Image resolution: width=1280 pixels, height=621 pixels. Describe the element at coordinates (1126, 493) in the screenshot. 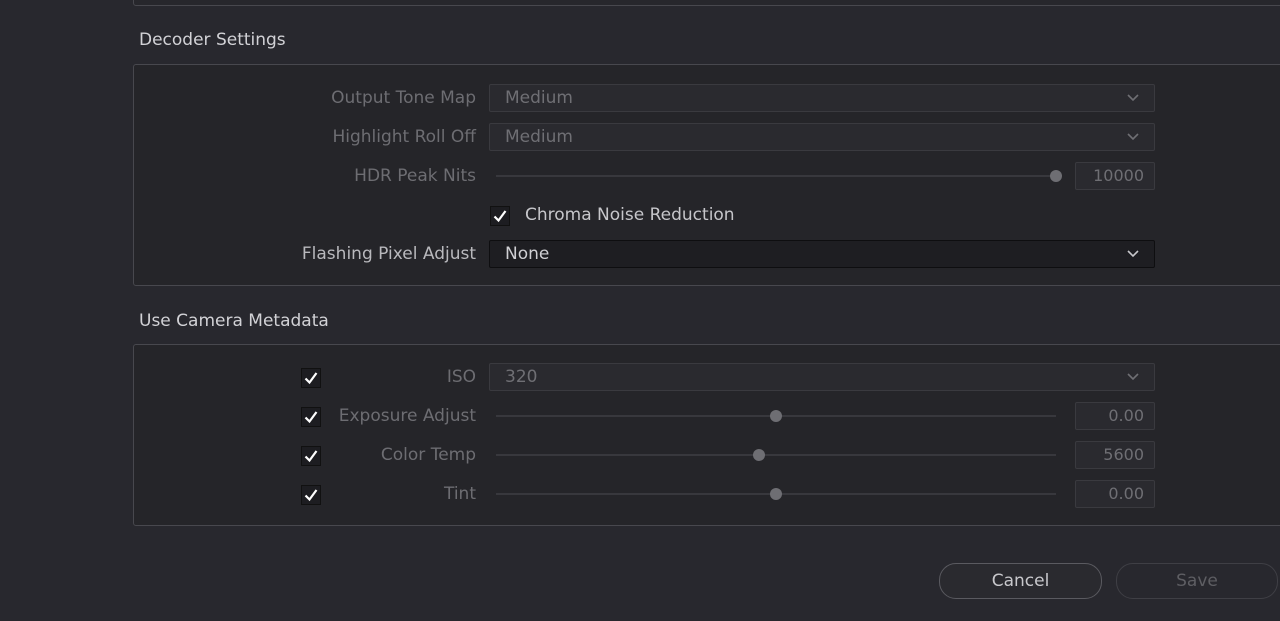

I see `tint-value: 0.00` at that location.